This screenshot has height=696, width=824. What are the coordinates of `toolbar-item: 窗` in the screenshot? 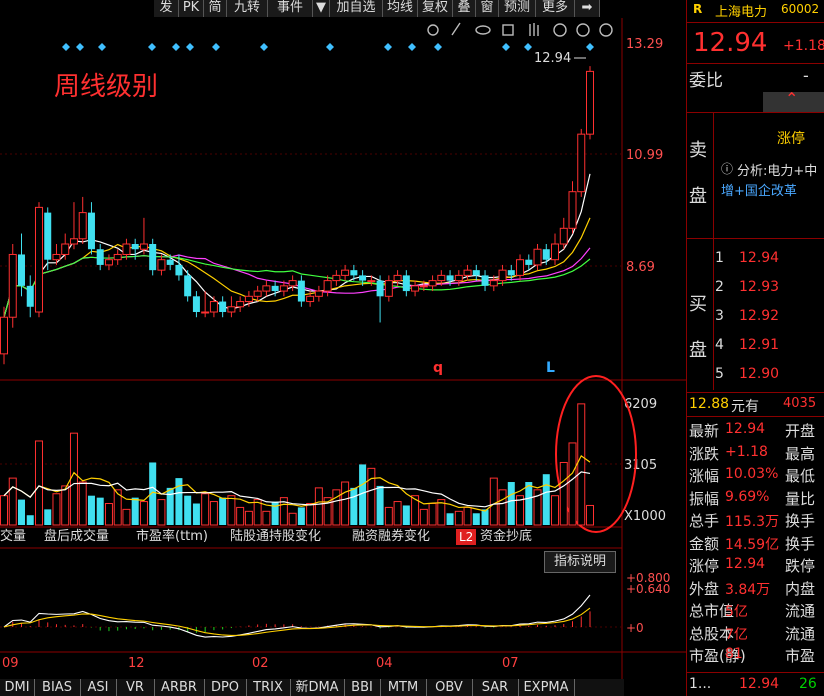 It's located at (487, 8).